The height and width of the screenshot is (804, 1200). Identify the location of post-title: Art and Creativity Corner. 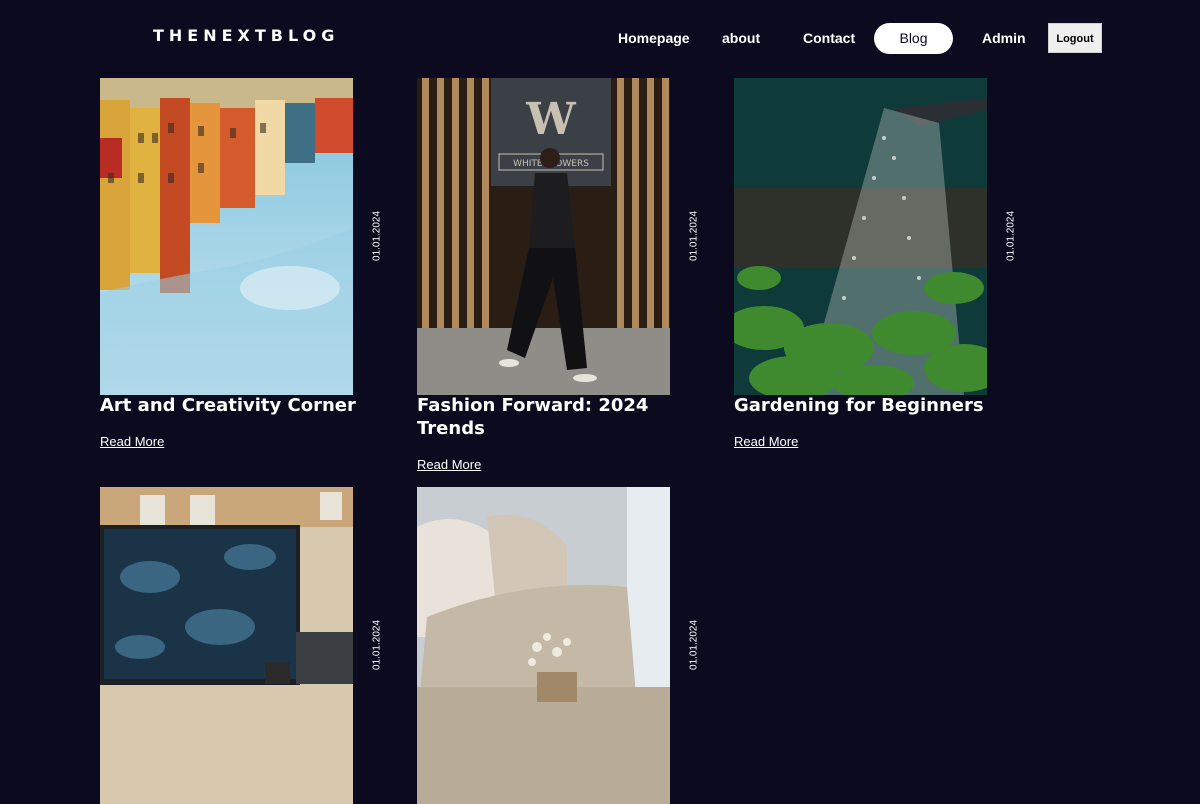
(235, 405).